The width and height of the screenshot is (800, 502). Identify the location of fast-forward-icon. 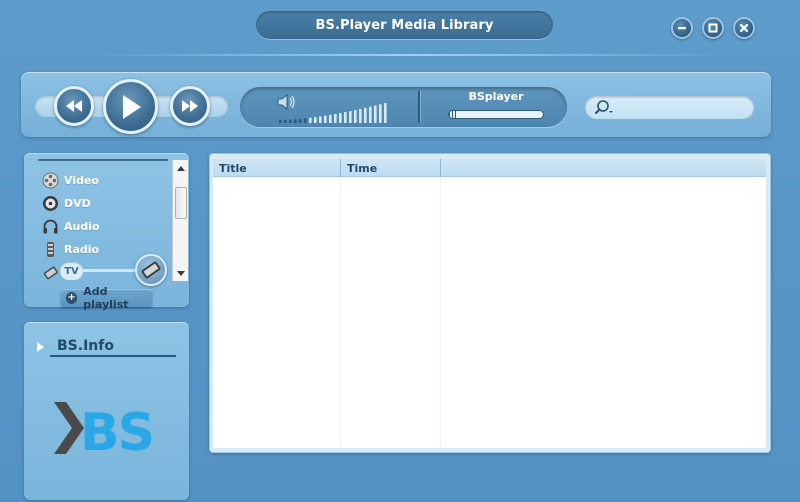
(190, 106).